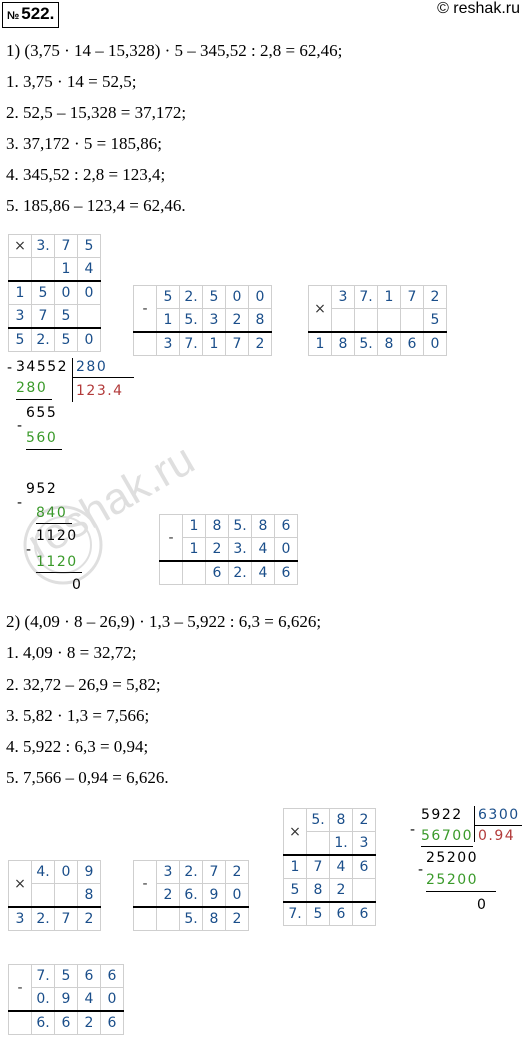 This screenshot has width=528, height=1044. I want to click on site-credit: © reshak.ru, so click(478, 8).